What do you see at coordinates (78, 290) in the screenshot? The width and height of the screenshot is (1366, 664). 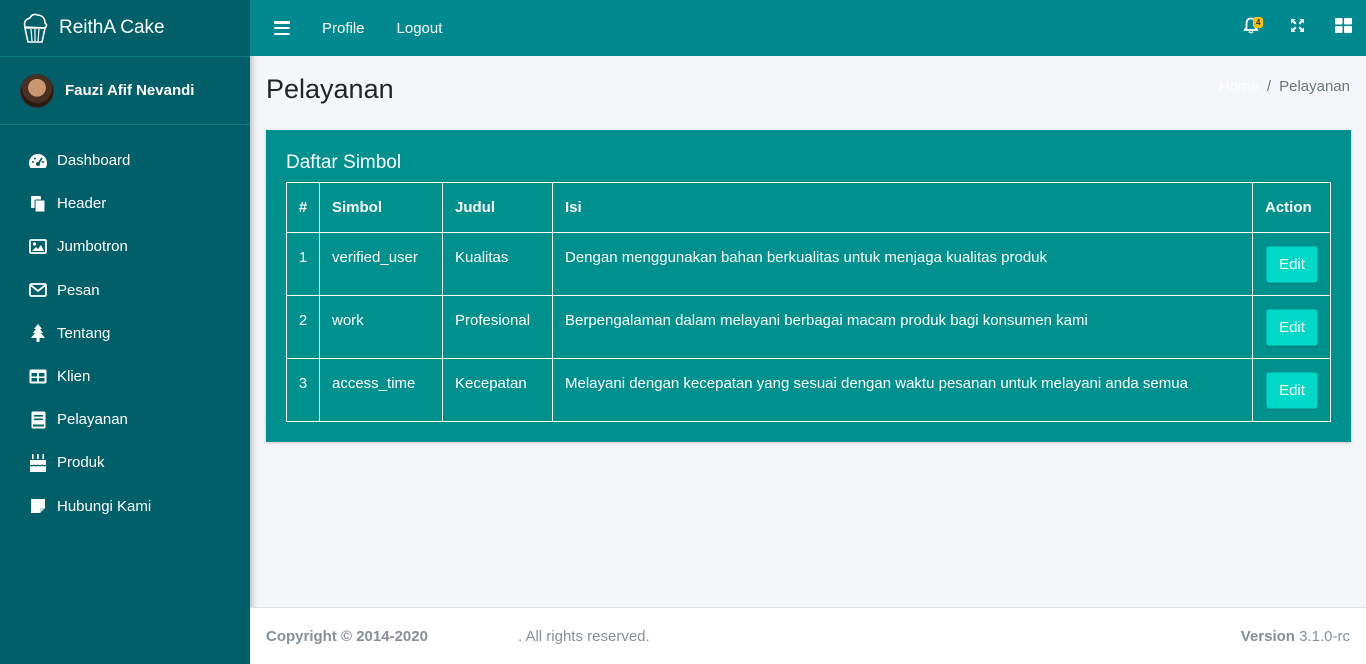 I see `sidebar-item-label: Pesan` at bounding box center [78, 290].